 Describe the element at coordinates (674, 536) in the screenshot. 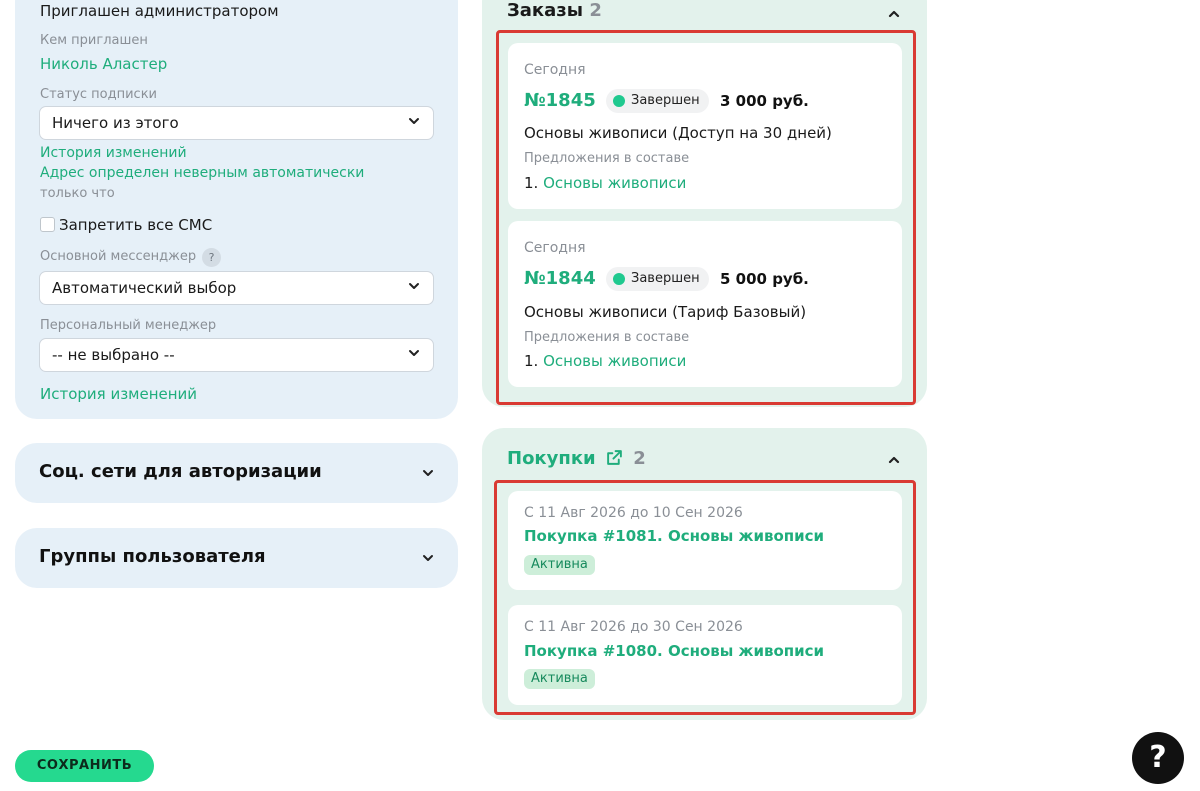

I see `purchase-link: Покупка #1081. Основы живописи` at that location.